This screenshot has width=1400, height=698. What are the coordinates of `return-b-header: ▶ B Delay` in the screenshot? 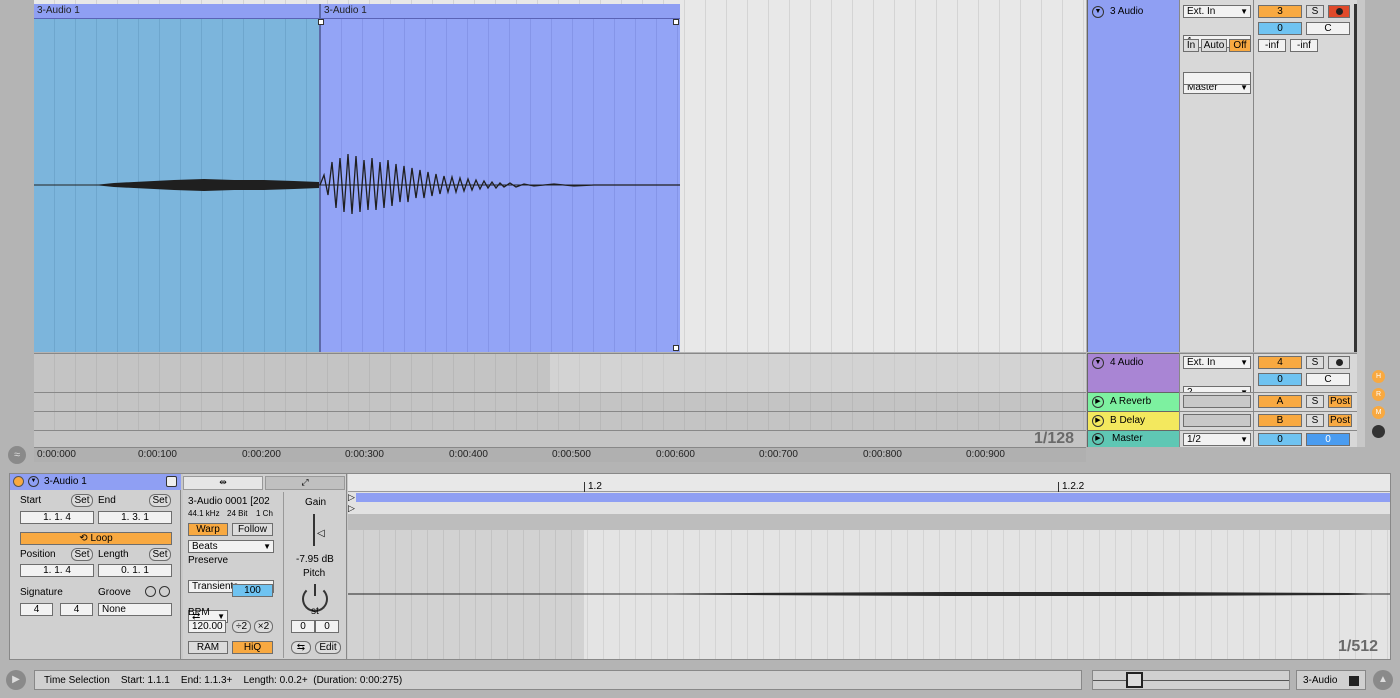 It's located at (1133, 420).